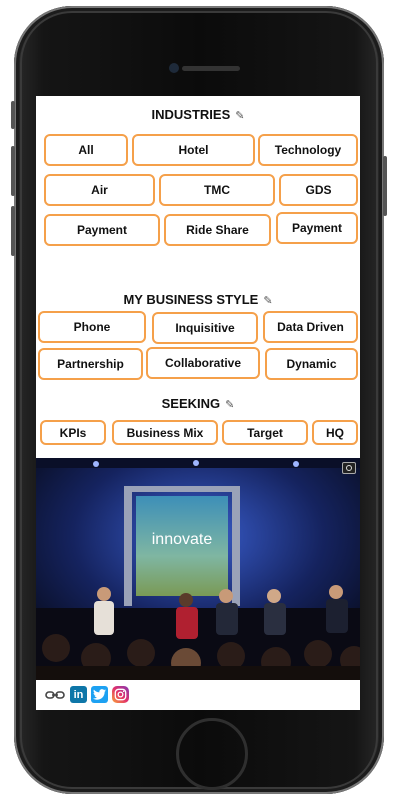 This screenshot has height=799, width=396. I want to click on chip-collaborative: Collaborative, so click(203, 363).